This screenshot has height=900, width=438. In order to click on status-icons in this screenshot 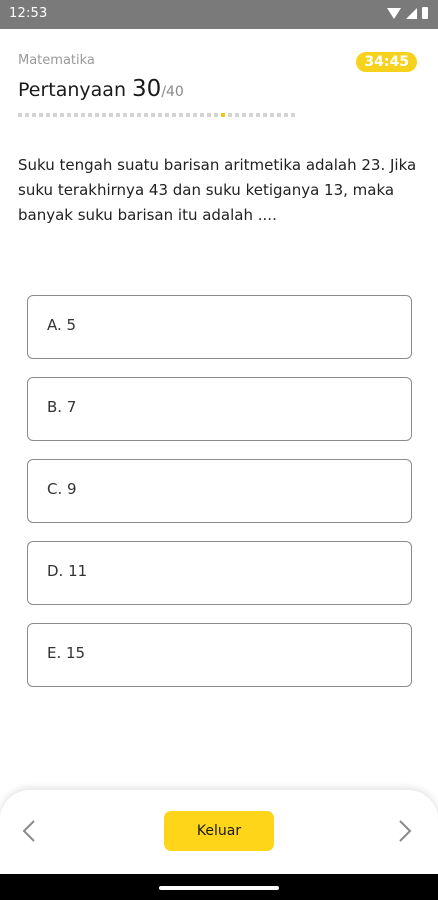, I will do `click(407, 13)`.